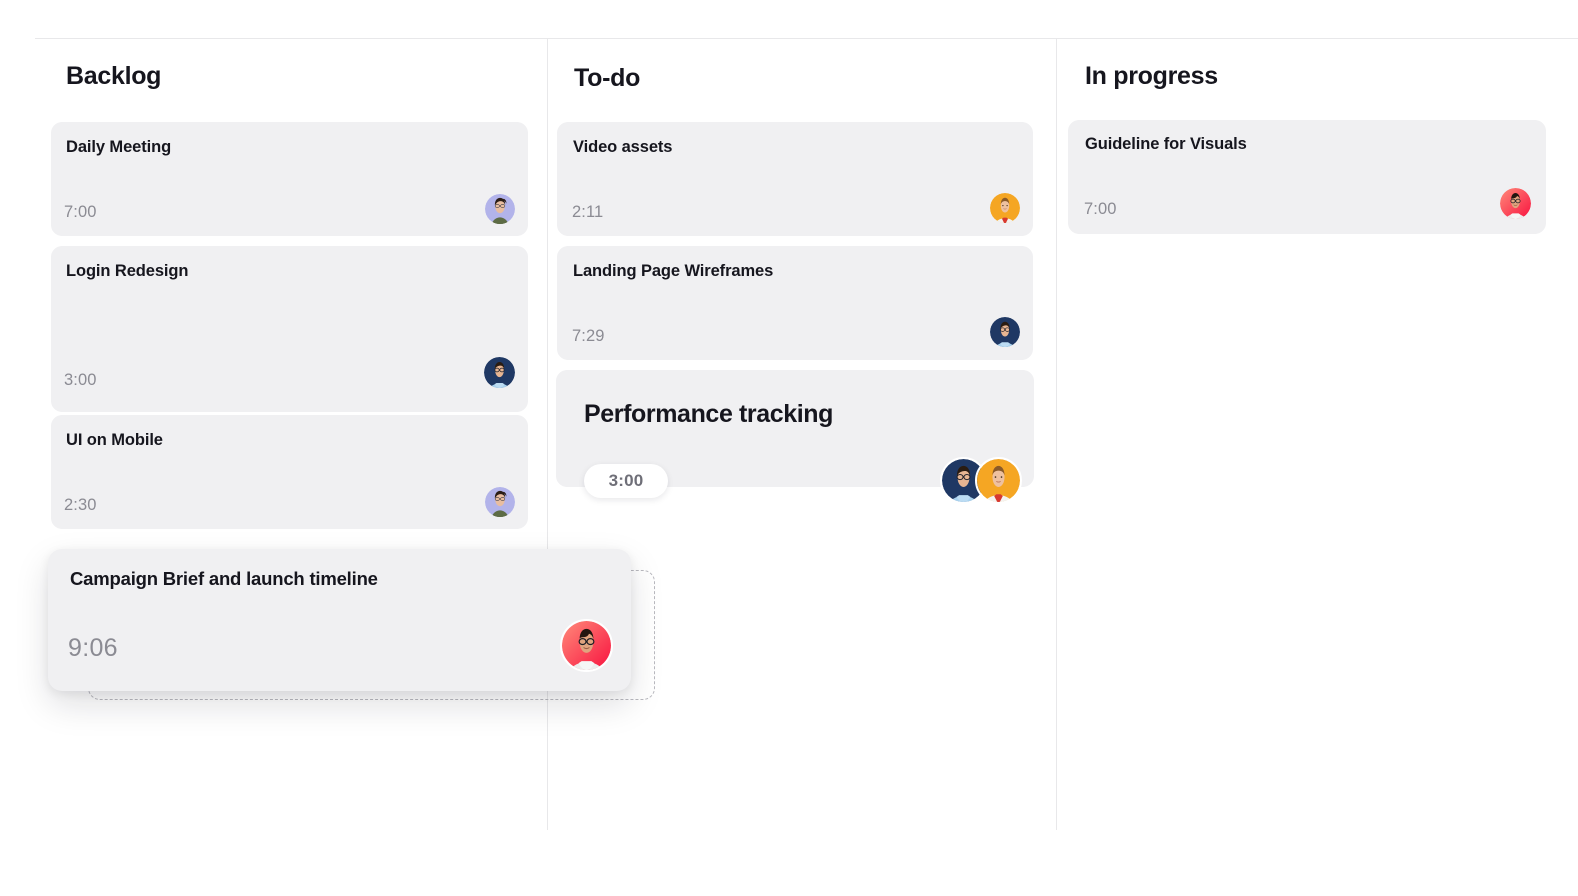 The image size is (1578, 896). What do you see at coordinates (709, 414) in the screenshot?
I see `card-title: Performance tracking` at bounding box center [709, 414].